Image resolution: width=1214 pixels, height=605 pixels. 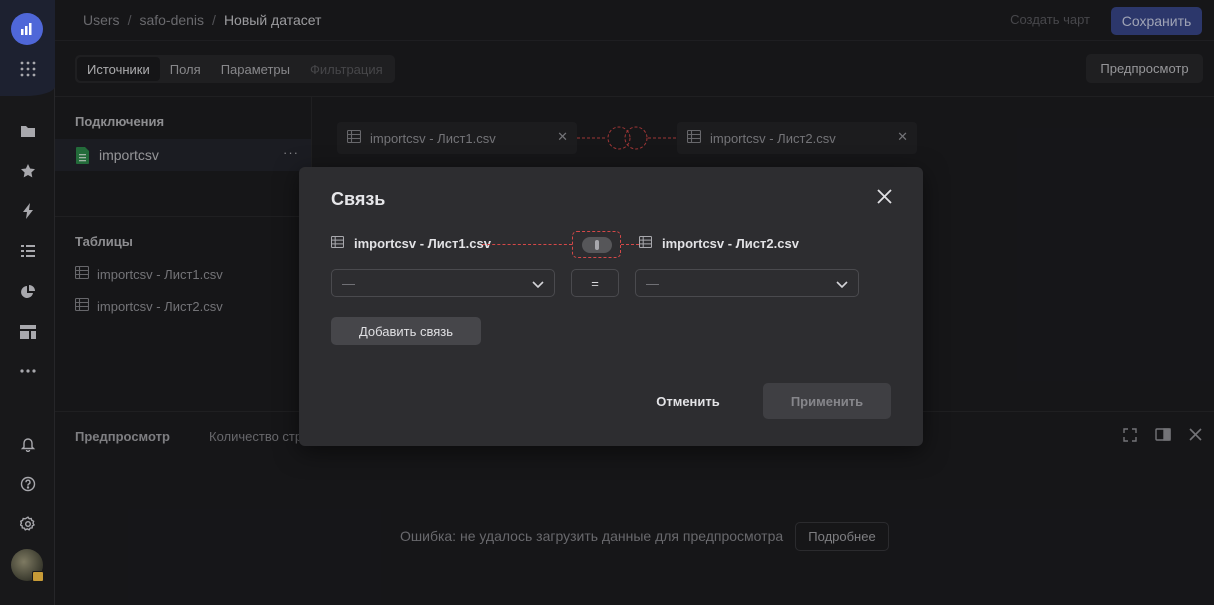 I want to click on dialog-title: Связь, so click(x=358, y=199).